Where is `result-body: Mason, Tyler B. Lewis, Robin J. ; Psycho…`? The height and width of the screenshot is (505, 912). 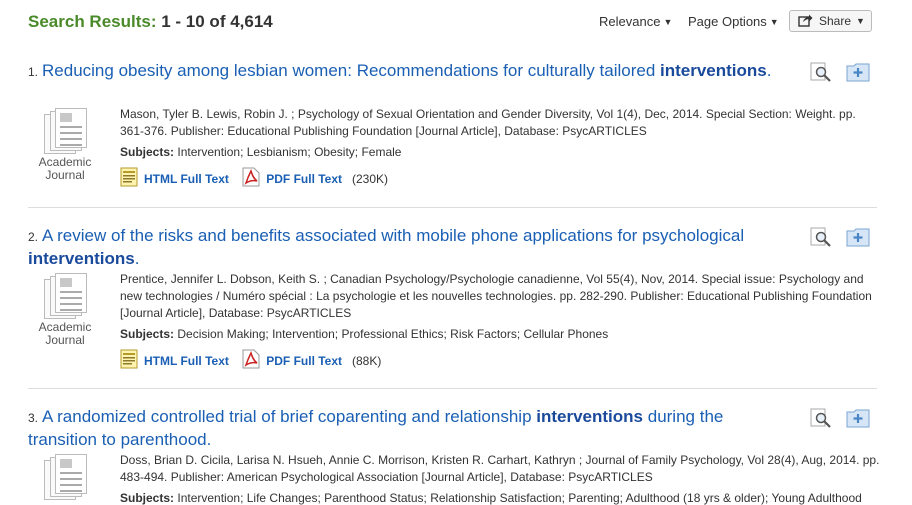
result-body: Mason, Tyler B. Lewis, Robin J. ; Psycho… is located at coordinates (500, 147).